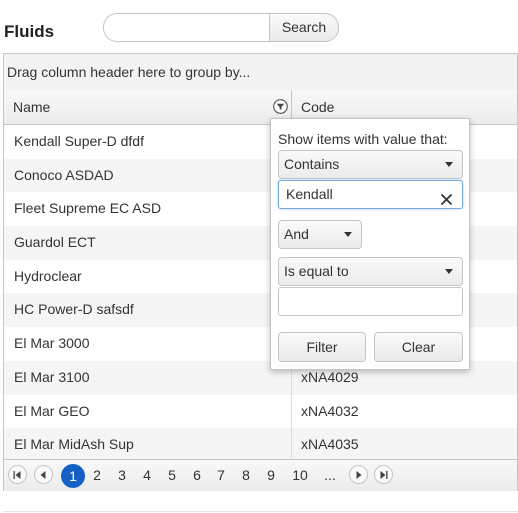 The height and width of the screenshot is (513, 518). What do you see at coordinates (296, 234) in the screenshot?
I see `filter-logic-value: And` at bounding box center [296, 234].